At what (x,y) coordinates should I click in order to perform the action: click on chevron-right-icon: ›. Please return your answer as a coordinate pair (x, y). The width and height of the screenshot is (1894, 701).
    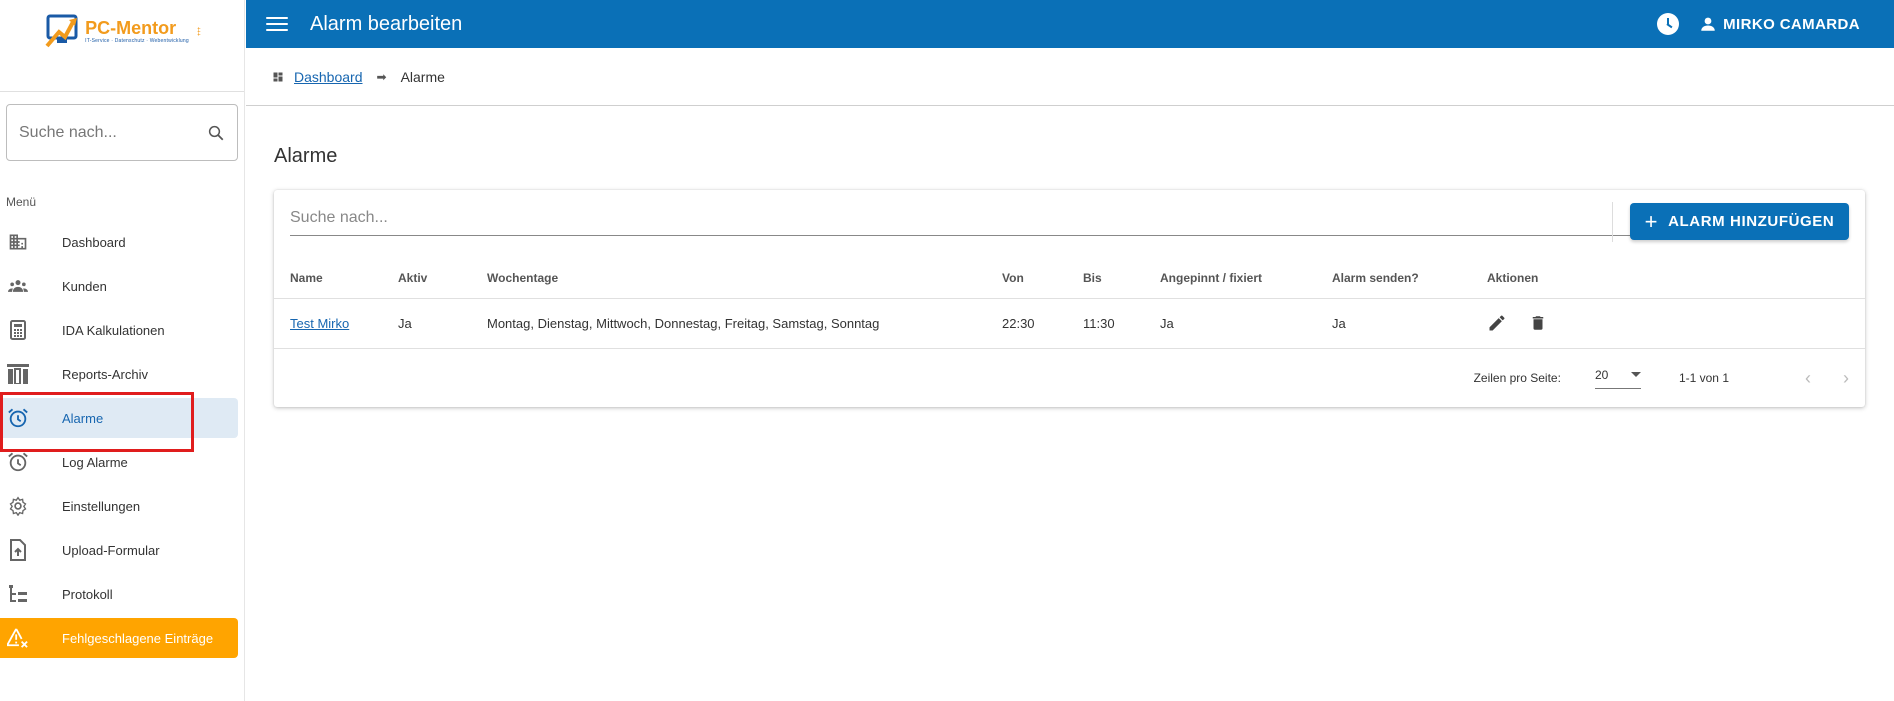
    Looking at the image, I should click on (1846, 378).